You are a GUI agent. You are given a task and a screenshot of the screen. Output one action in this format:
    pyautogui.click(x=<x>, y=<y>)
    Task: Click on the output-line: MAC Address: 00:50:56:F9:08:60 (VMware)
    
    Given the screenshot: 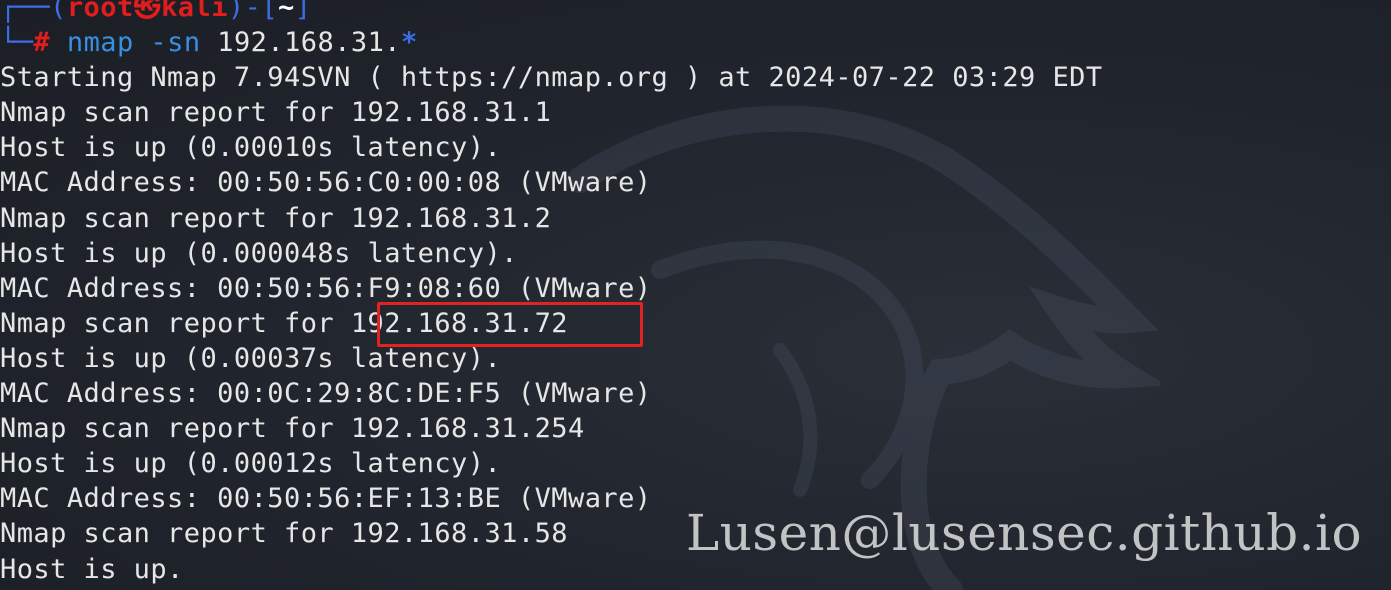 What is the action you would take?
    pyautogui.click(x=326, y=288)
    